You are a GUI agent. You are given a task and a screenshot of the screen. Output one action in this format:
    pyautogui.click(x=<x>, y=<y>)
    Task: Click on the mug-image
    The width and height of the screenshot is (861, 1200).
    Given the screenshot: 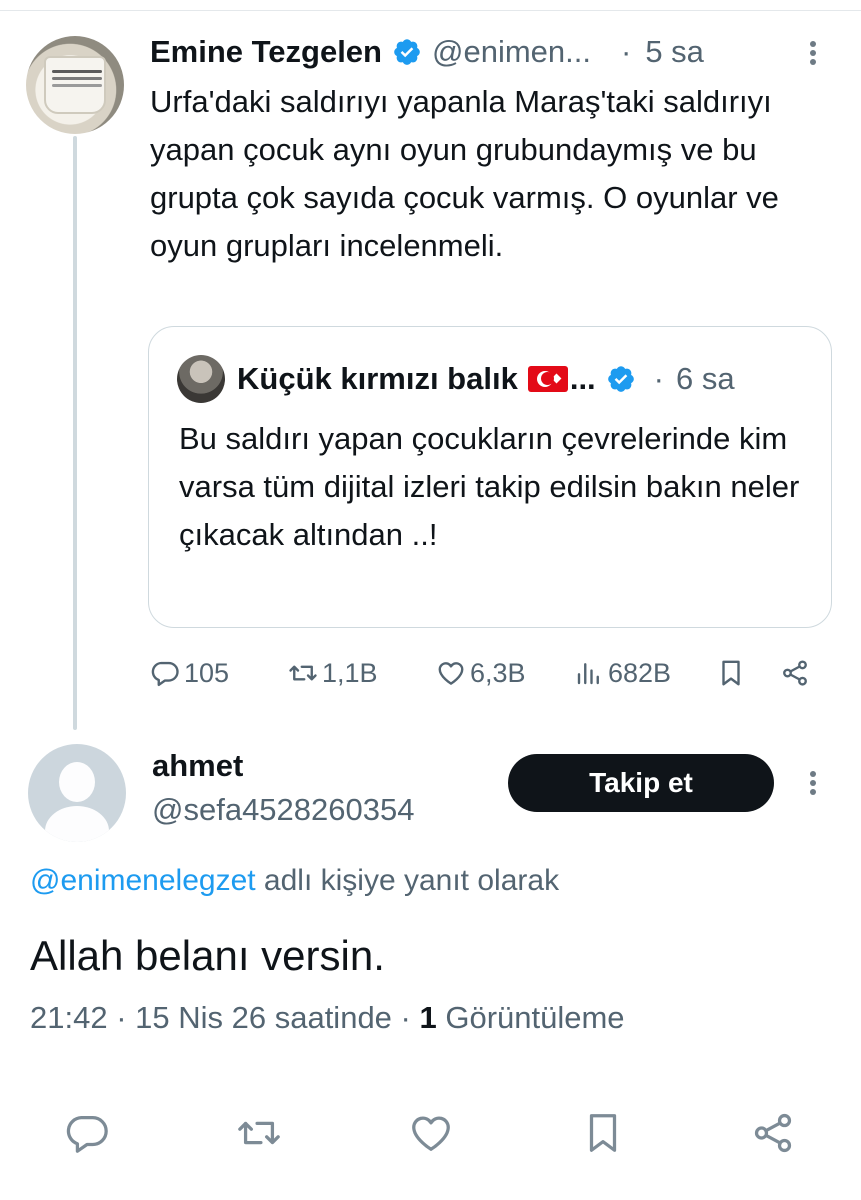 What is the action you would take?
    pyautogui.click(x=75, y=85)
    